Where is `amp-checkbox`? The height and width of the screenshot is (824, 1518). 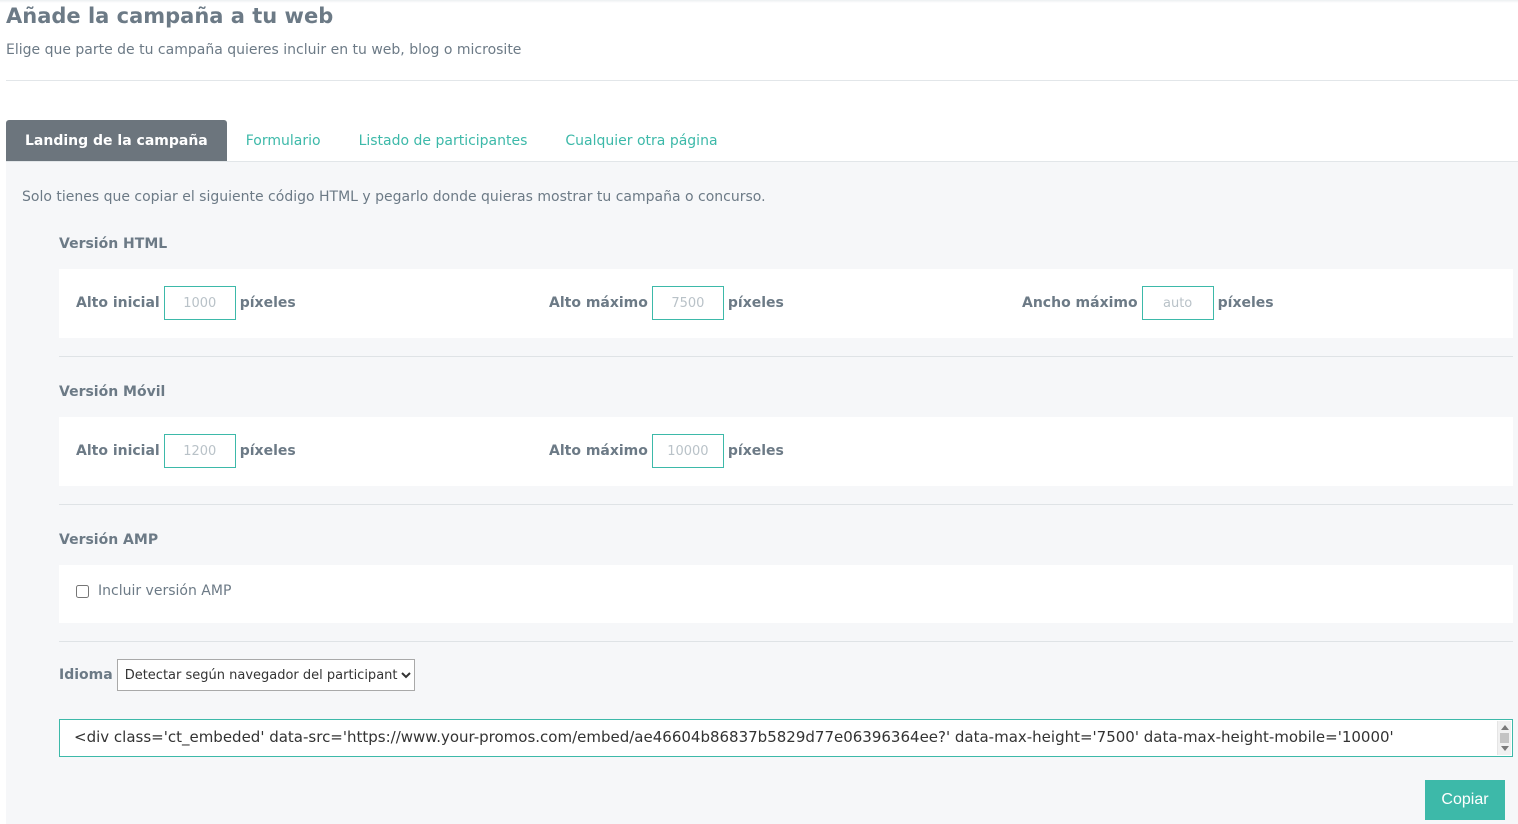 amp-checkbox is located at coordinates (82, 591).